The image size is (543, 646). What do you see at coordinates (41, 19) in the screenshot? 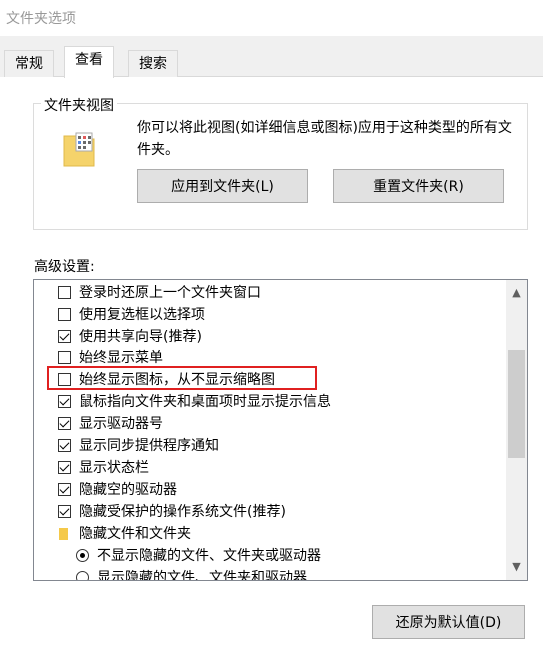
I see `window-title: 文件夹选项` at bounding box center [41, 19].